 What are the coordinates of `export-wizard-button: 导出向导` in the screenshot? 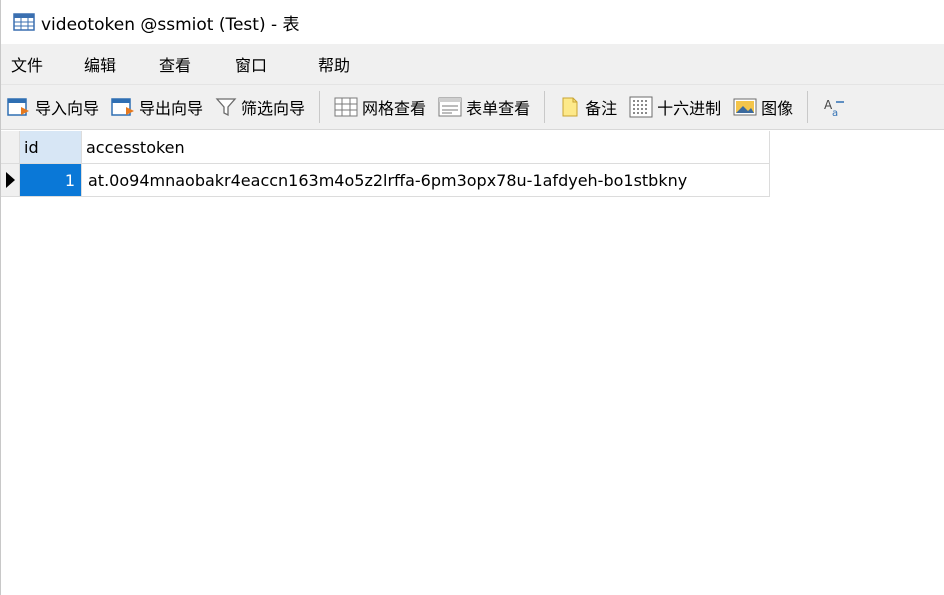 It's located at (157, 107).